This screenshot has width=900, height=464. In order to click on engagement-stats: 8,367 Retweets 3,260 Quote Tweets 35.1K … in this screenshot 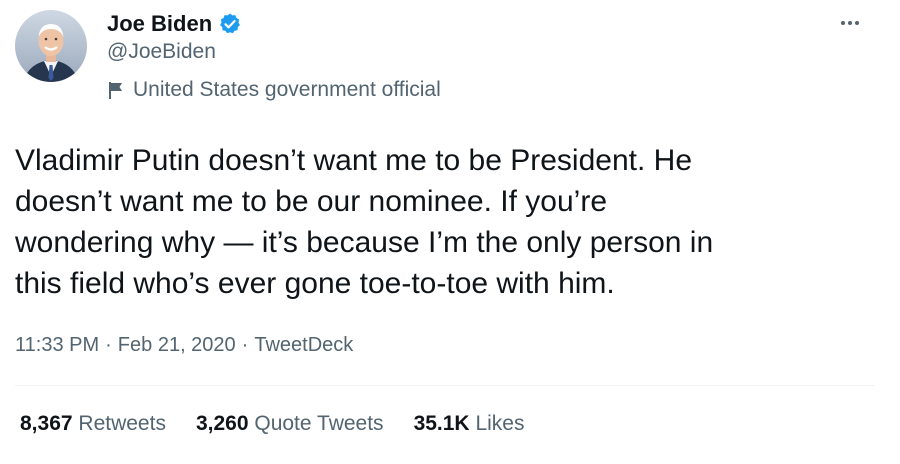, I will do `click(272, 424)`.